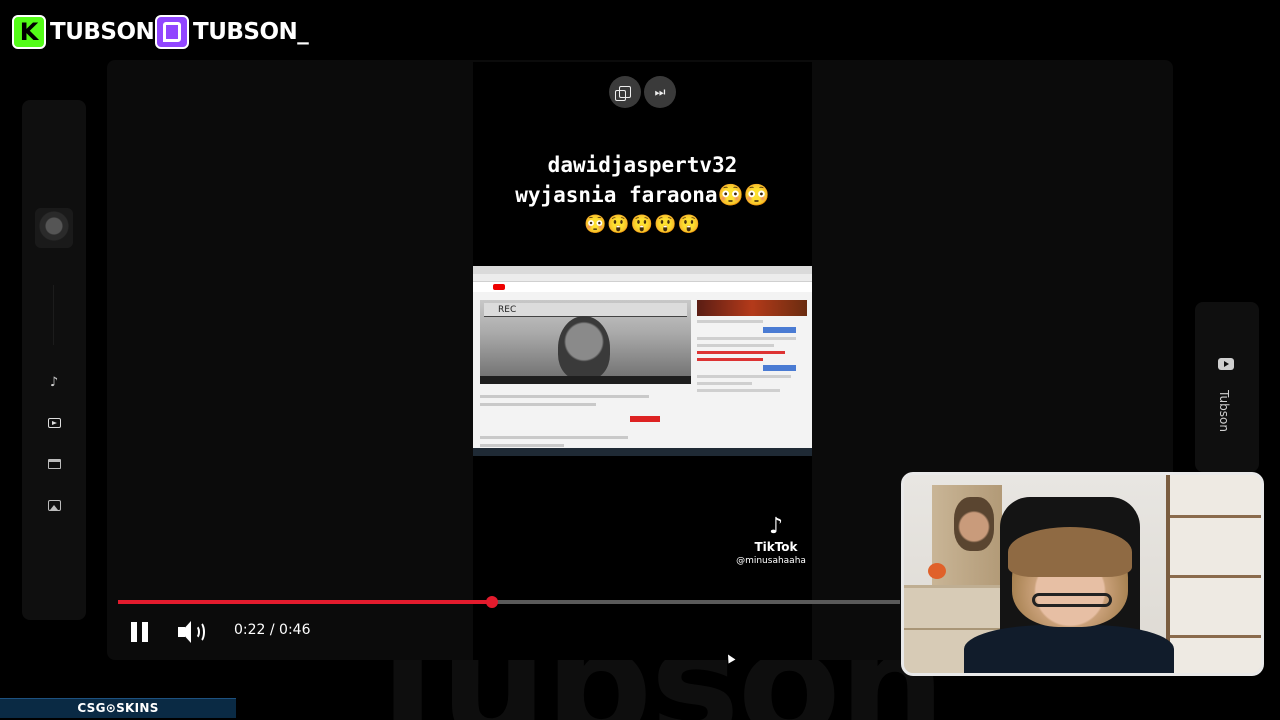 The height and width of the screenshot is (720, 1280). Describe the element at coordinates (102, 32) in the screenshot. I see `kick-handle: TUBSON` at that location.